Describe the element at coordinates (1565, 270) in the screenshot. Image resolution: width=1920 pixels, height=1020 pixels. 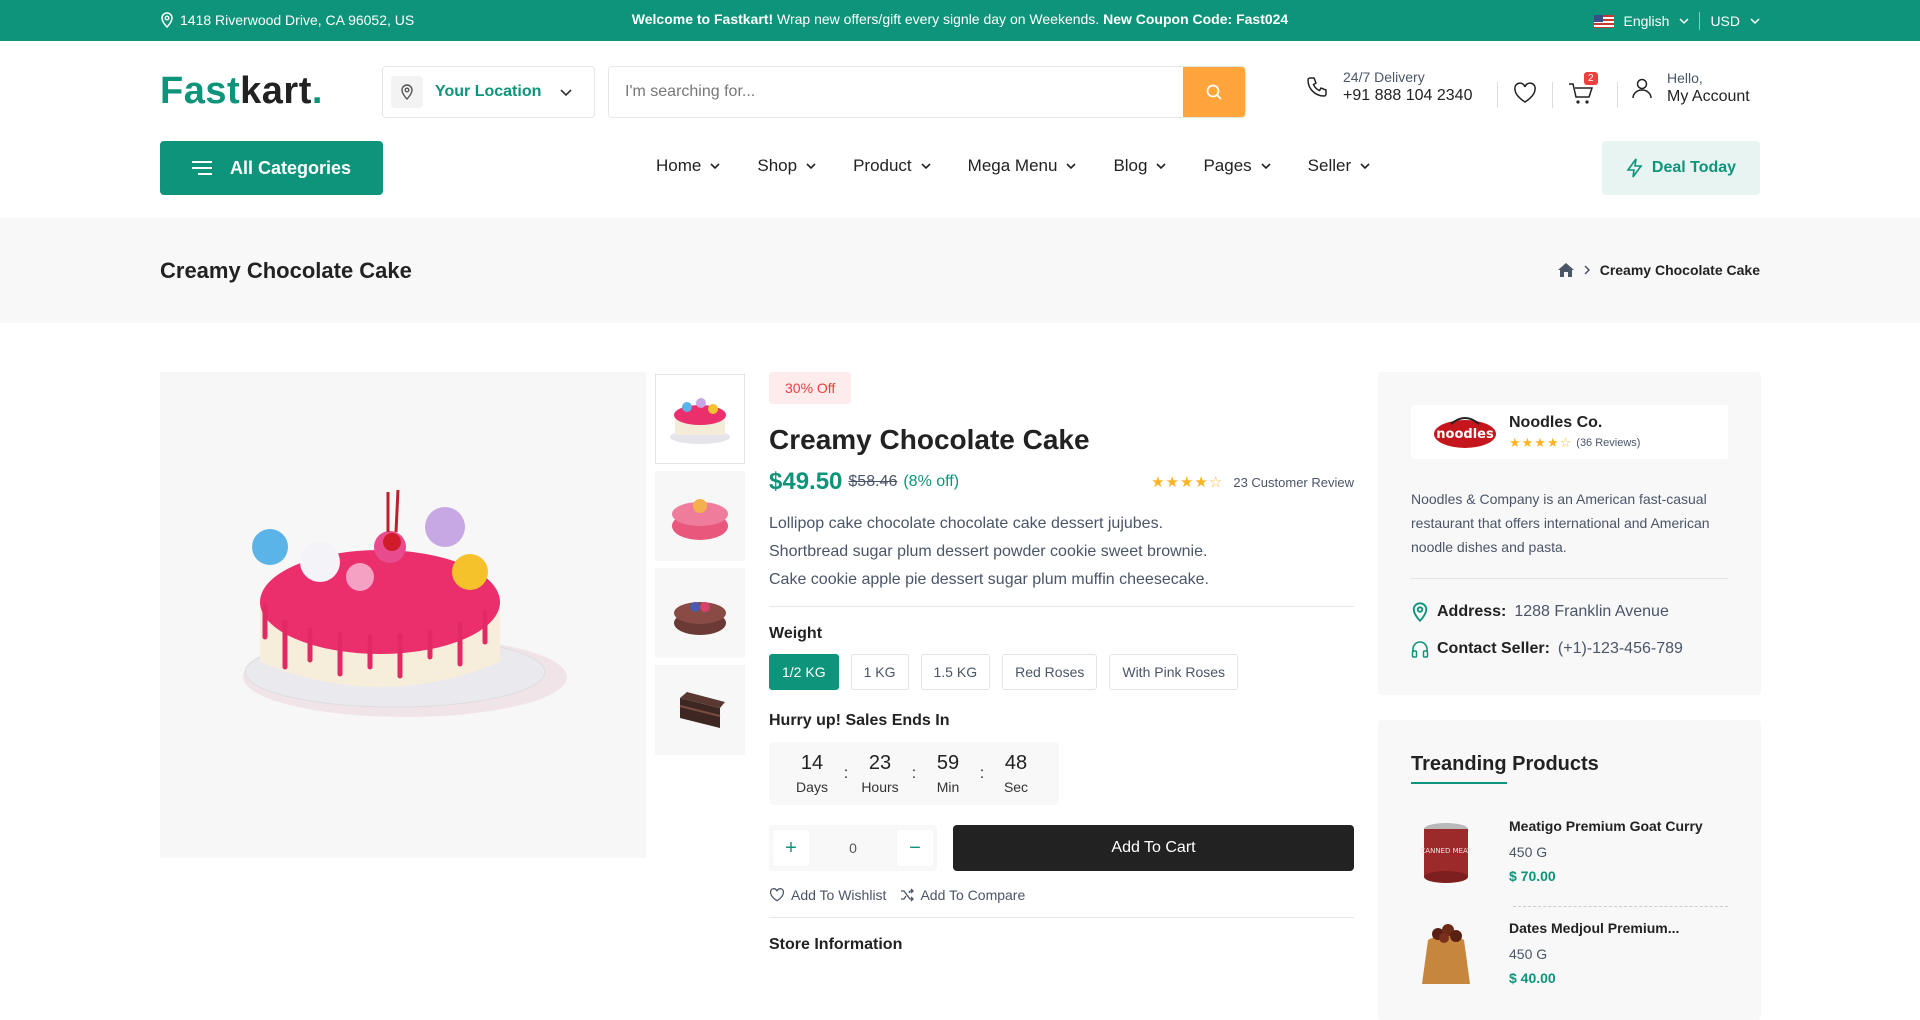
I see `home-icon` at that location.